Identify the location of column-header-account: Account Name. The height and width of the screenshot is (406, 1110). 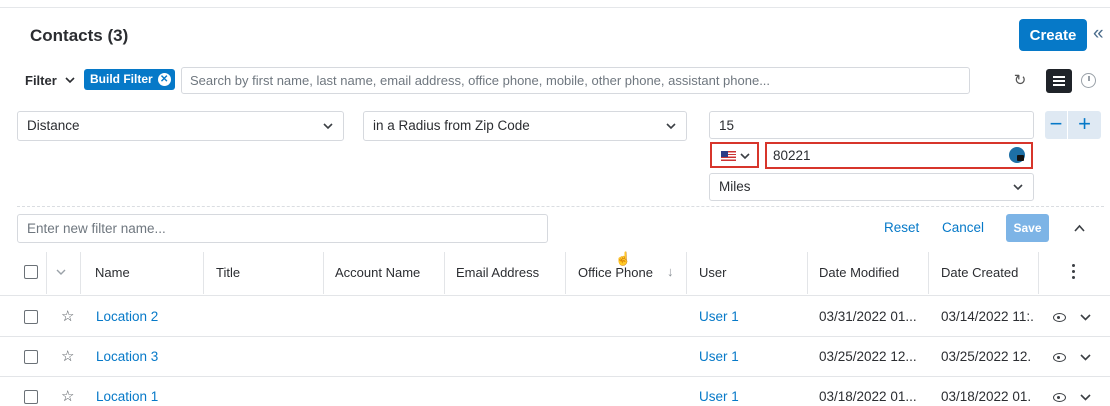
(377, 272).